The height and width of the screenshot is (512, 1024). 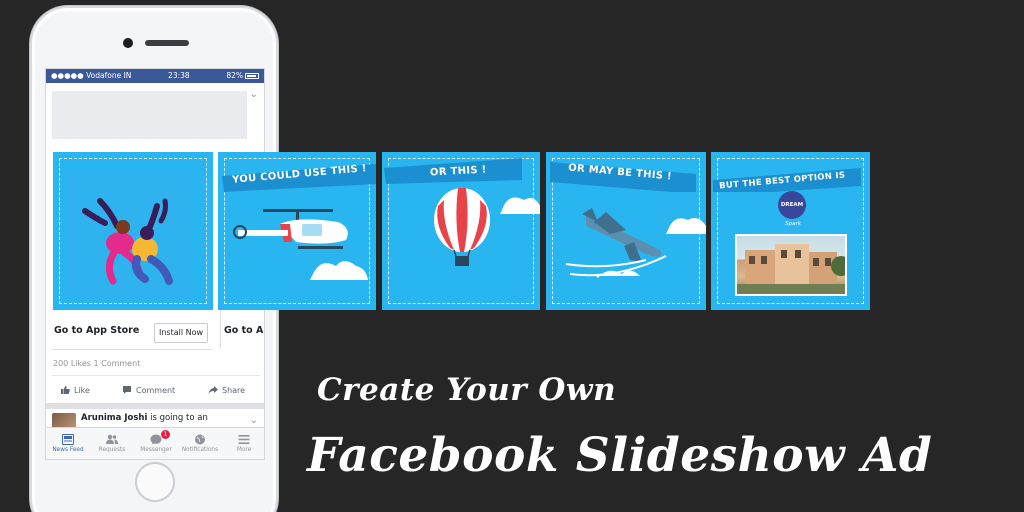 I want to click on carrier-label: ●●●●● Vodafone IN, so click(x=91, y=75).